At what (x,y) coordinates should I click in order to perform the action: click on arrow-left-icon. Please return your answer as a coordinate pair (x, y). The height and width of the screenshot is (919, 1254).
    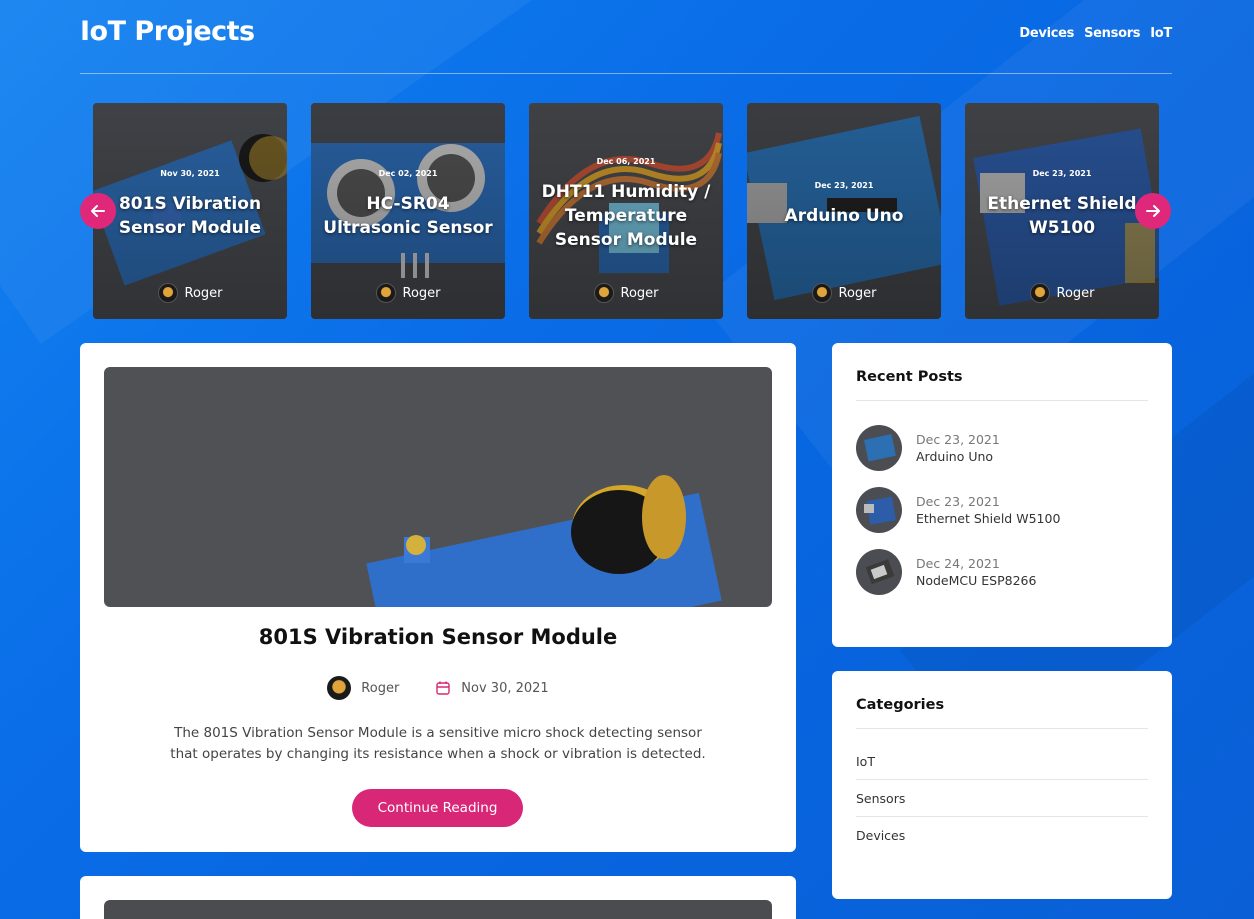
    Looking at the image, I should click on (98, 211).